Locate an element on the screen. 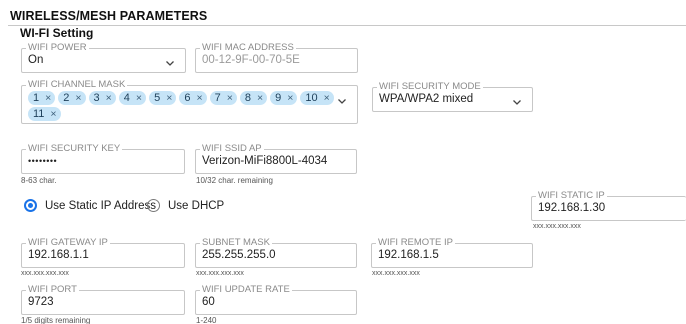 This screenshot has width=686, height=324. wifi-security-key-value: •••••••• is located at coordinates (43, 161).